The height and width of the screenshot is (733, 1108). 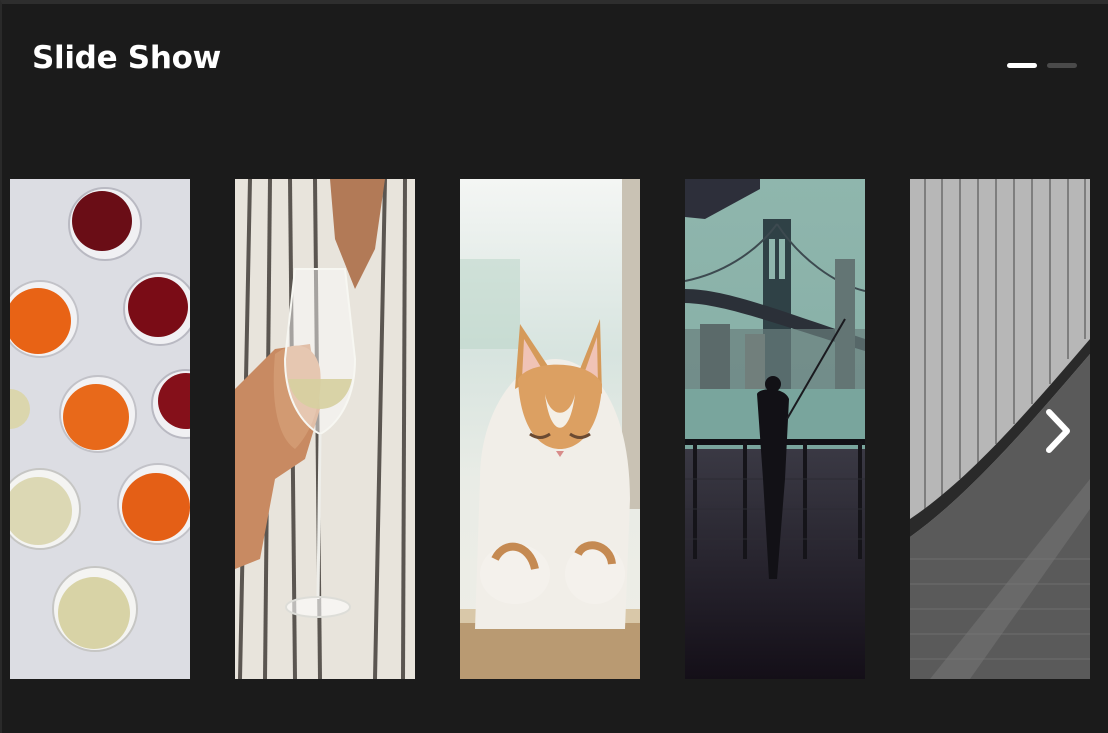 I want to click on chevron-right-icon, so click(x=1058, y=431).